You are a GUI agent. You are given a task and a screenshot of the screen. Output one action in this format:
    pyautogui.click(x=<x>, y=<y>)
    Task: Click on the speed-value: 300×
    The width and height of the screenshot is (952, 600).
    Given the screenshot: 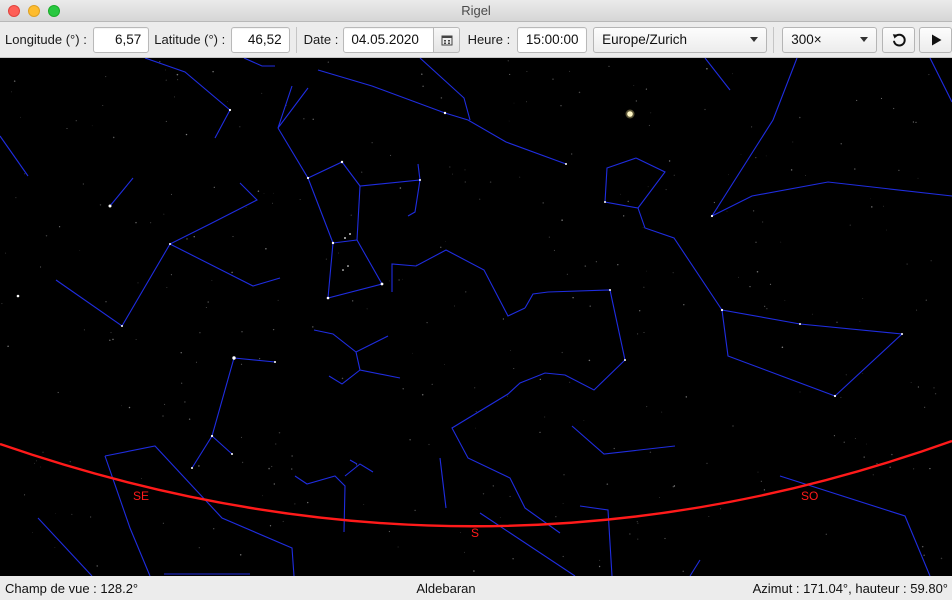 What is the action you would take?
    pyautogui.click(x=806, y=39)
    